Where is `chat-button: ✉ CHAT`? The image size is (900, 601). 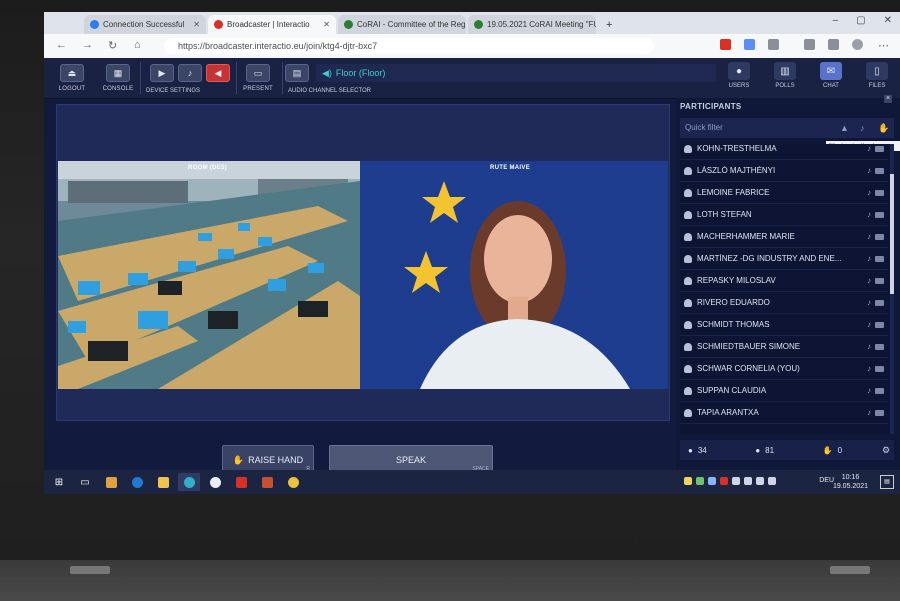
chat-button: ✉ CHAT is located at coordinates (831, 75).